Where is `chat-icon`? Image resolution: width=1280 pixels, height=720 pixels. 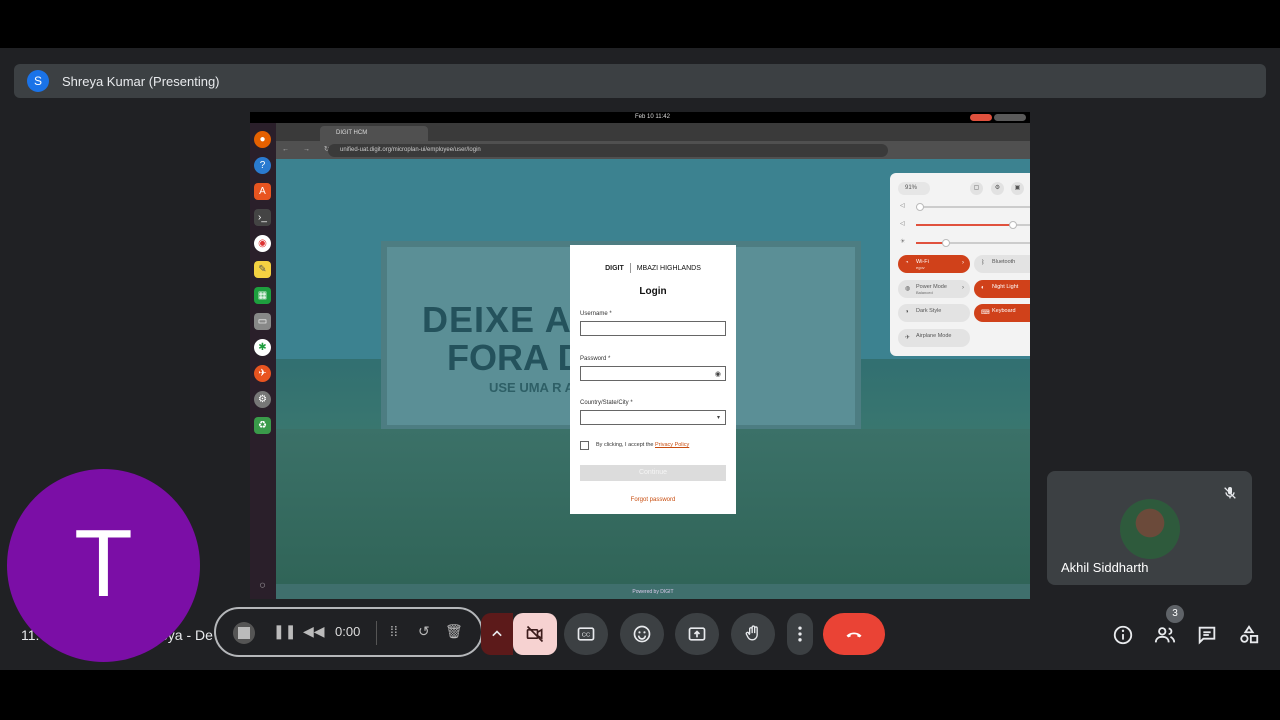
chat-icon is located at coordinates (1207, 635).